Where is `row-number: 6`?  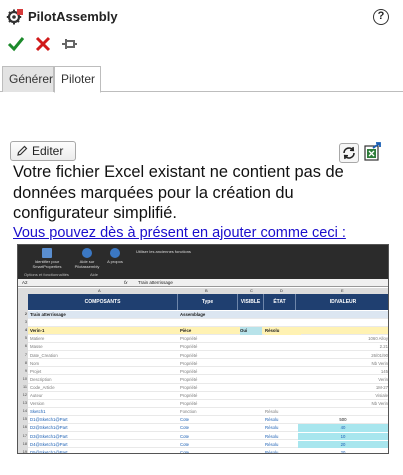
row-number: 6 is located at coordinates (25, 346).